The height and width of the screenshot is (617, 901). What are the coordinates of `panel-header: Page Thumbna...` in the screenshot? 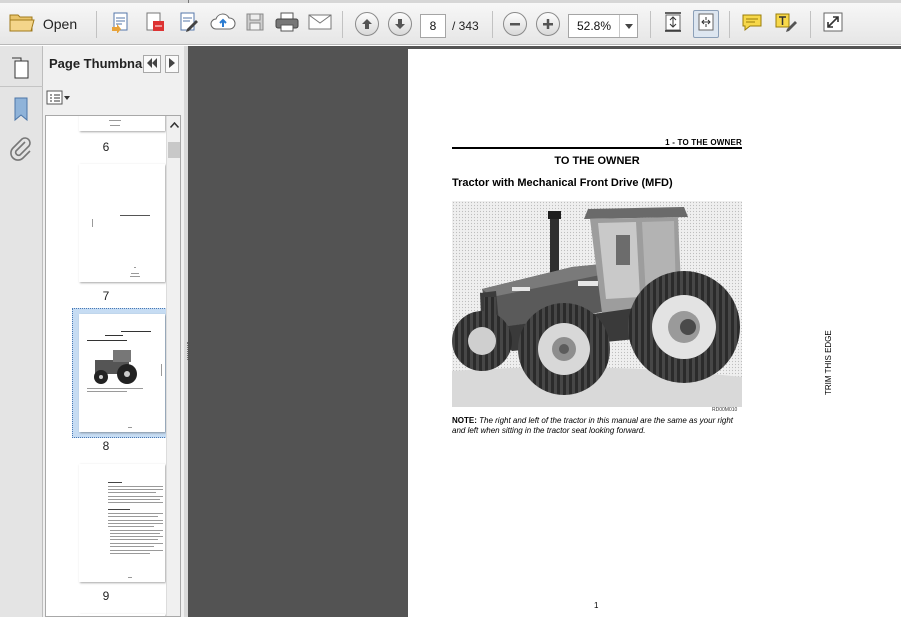 It's located at (113, 64).